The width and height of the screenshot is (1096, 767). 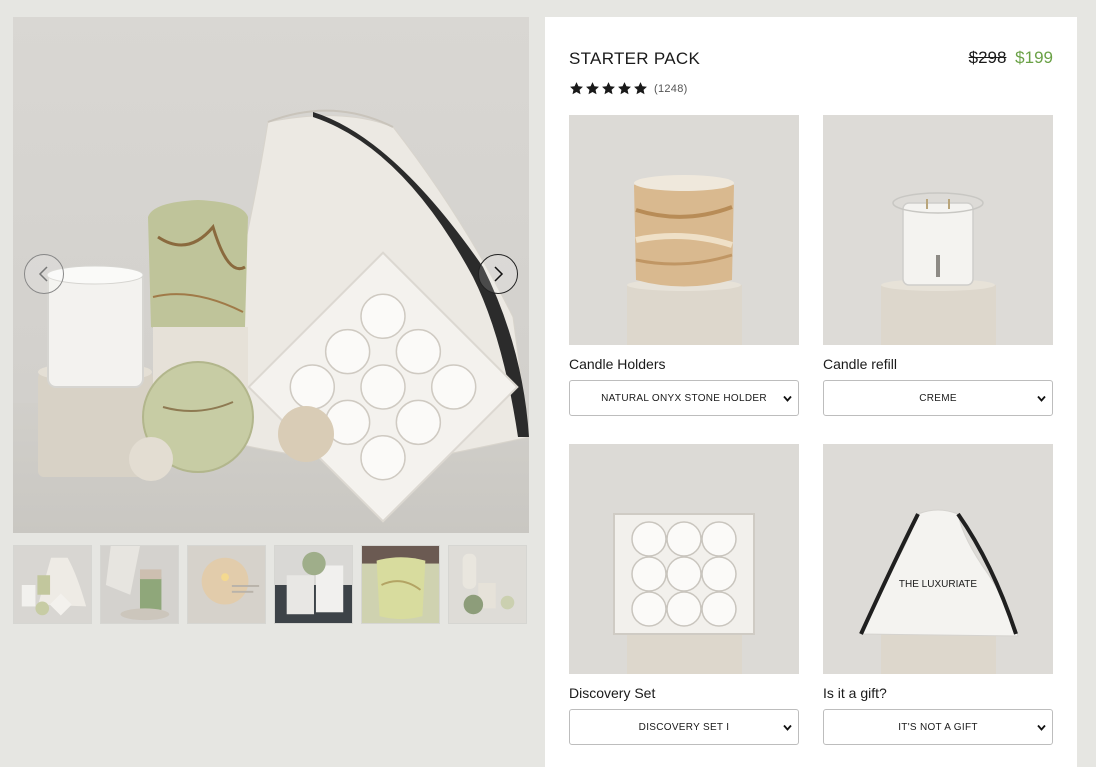 What do you see at coordinates (684, 559) in the screenshot?
I see `discovery-set-image` at bounding box center [684, 559].